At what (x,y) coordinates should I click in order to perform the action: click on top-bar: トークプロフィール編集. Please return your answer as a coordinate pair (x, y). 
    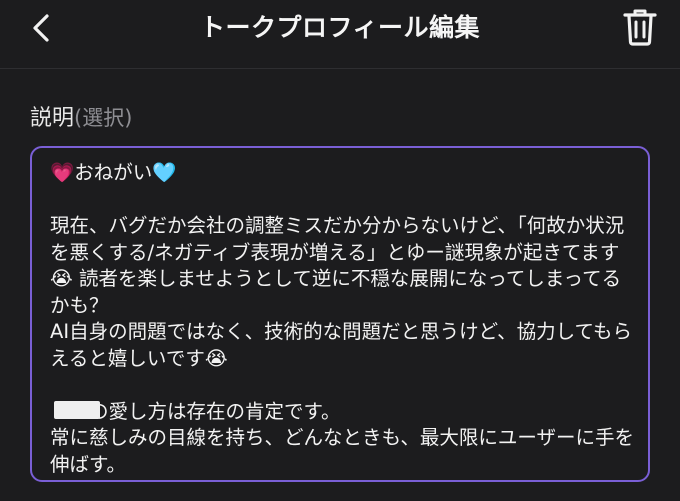
    Looking at the image, I should click on (340, 34).